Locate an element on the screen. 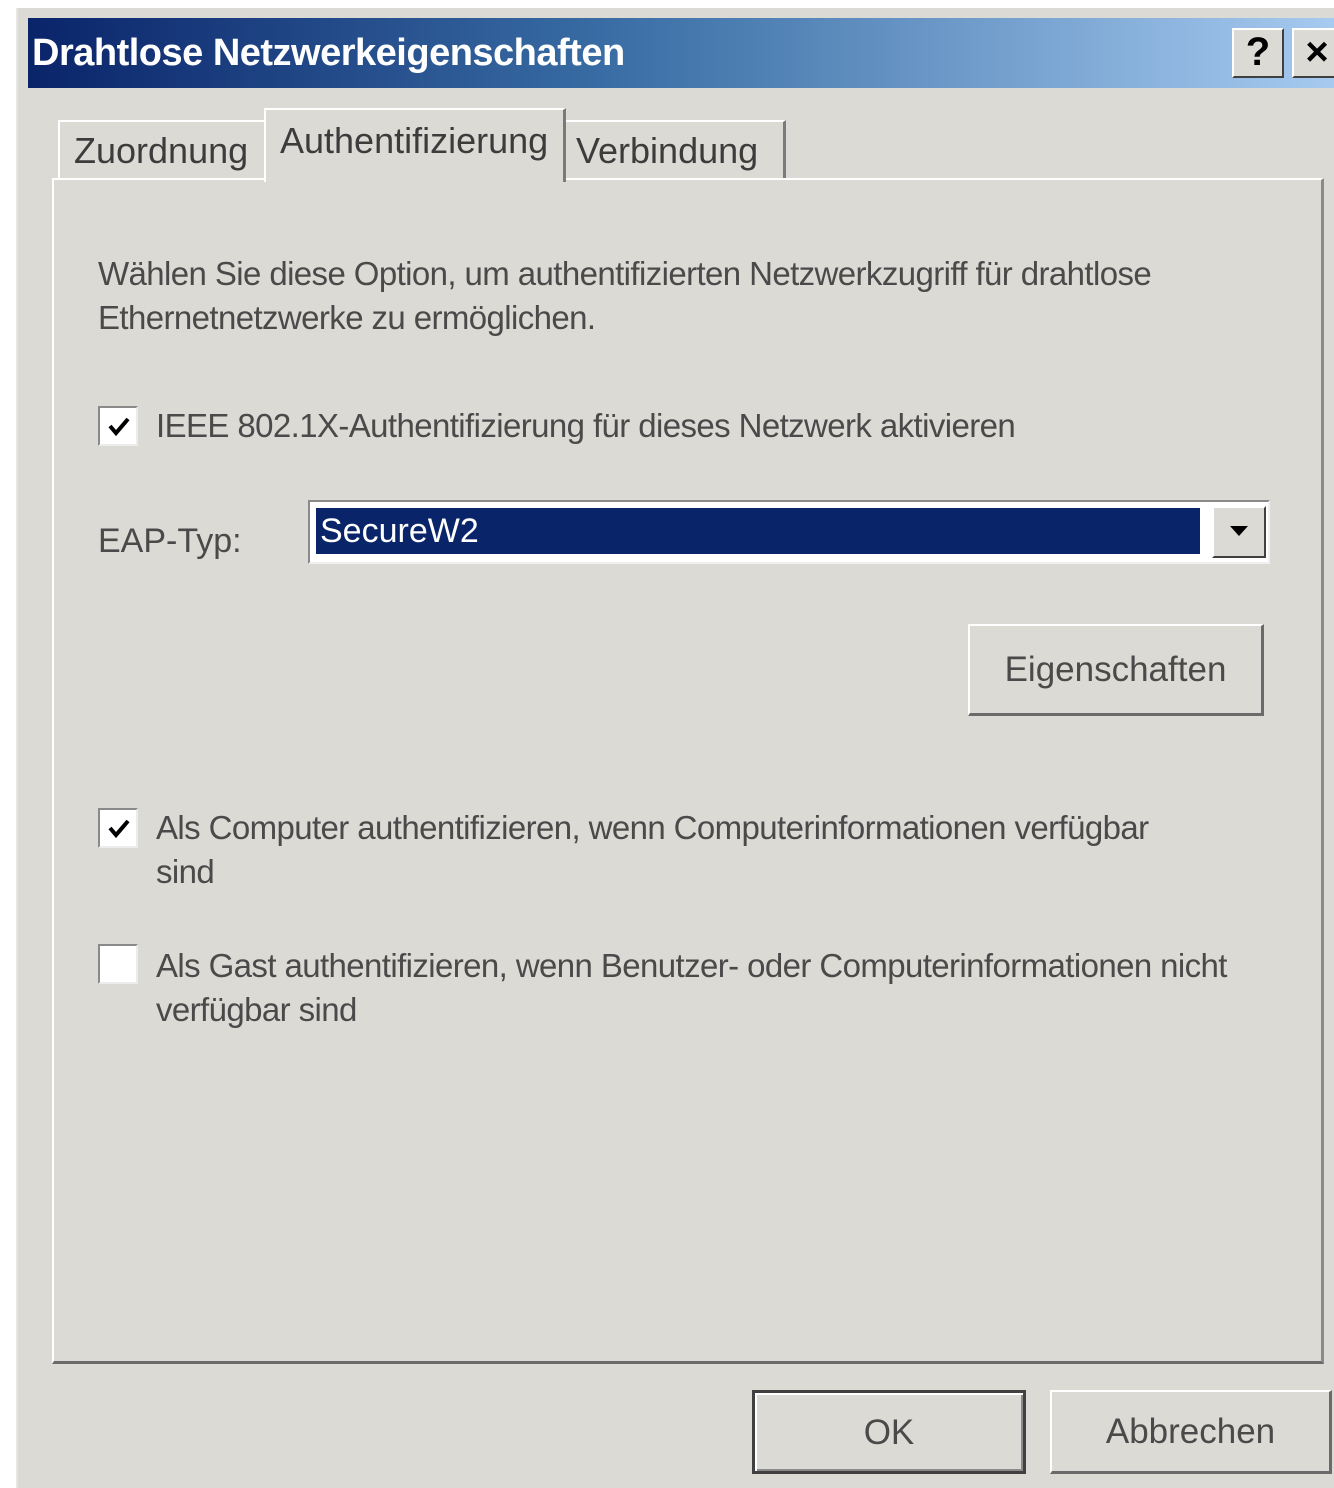 The image size is (1334, 1488). tab-zuordnung: Zuordnung is located at coordinates (161, 150).